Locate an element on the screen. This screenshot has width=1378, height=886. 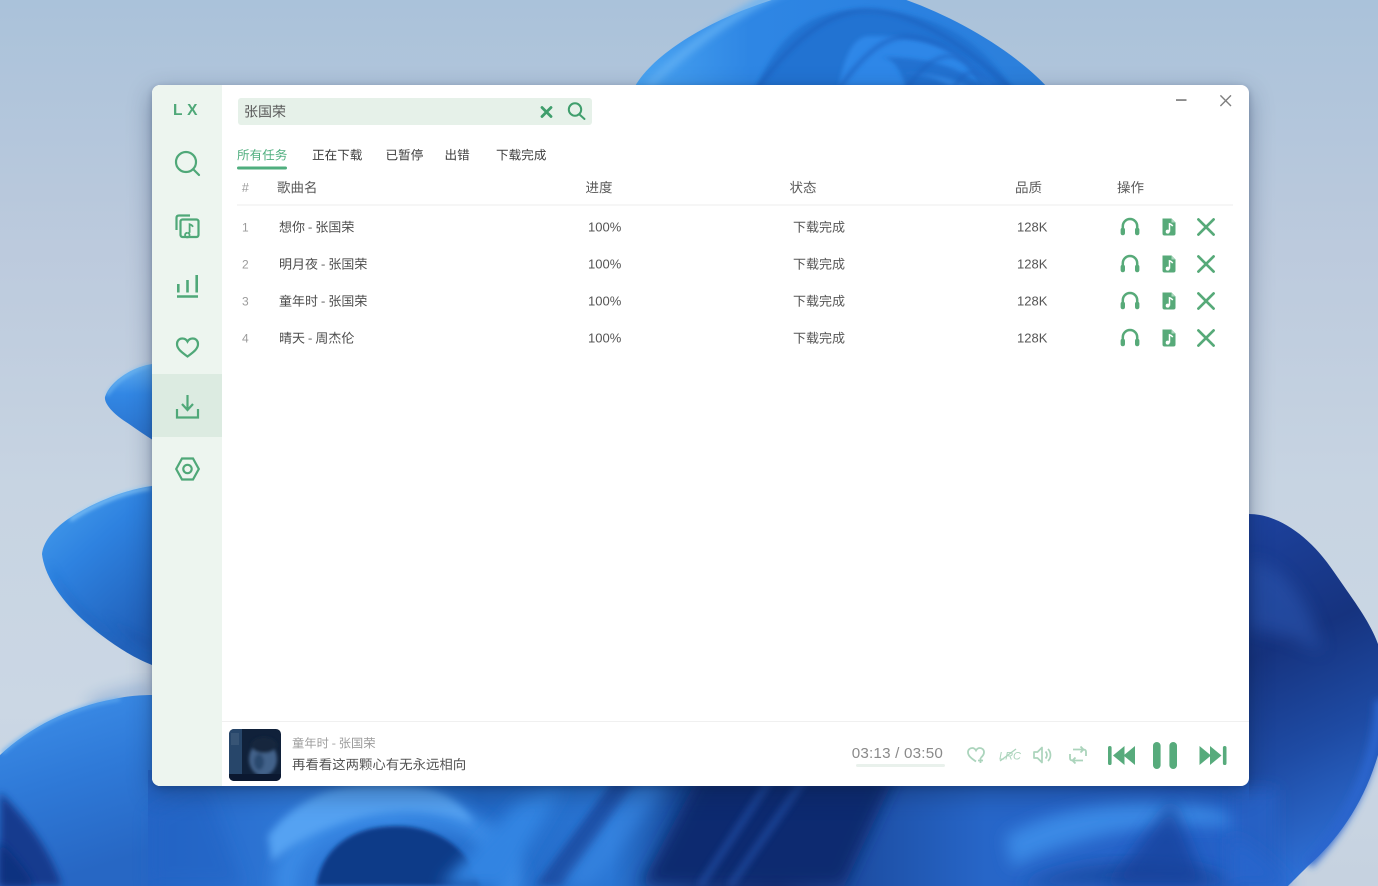
svg-text: 2 is located at coordinates (245, 264).